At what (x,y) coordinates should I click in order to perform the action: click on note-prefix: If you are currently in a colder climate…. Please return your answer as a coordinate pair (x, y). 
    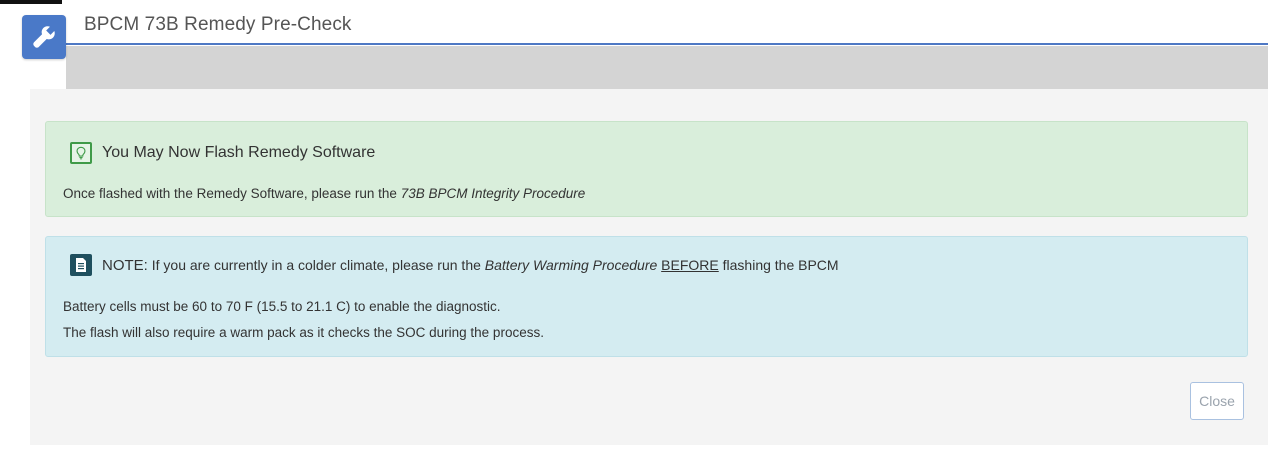
    Looking at the image, I should click on (316, 264).